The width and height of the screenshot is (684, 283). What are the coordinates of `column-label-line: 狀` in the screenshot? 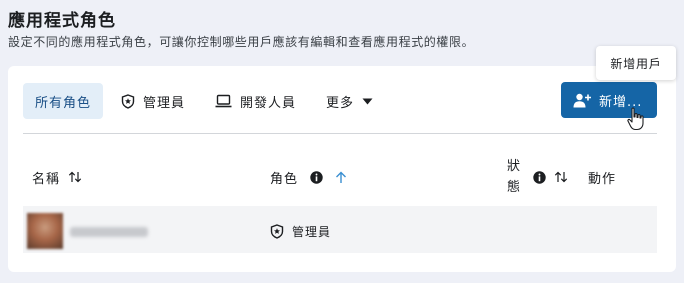 It's located at (514, 166).